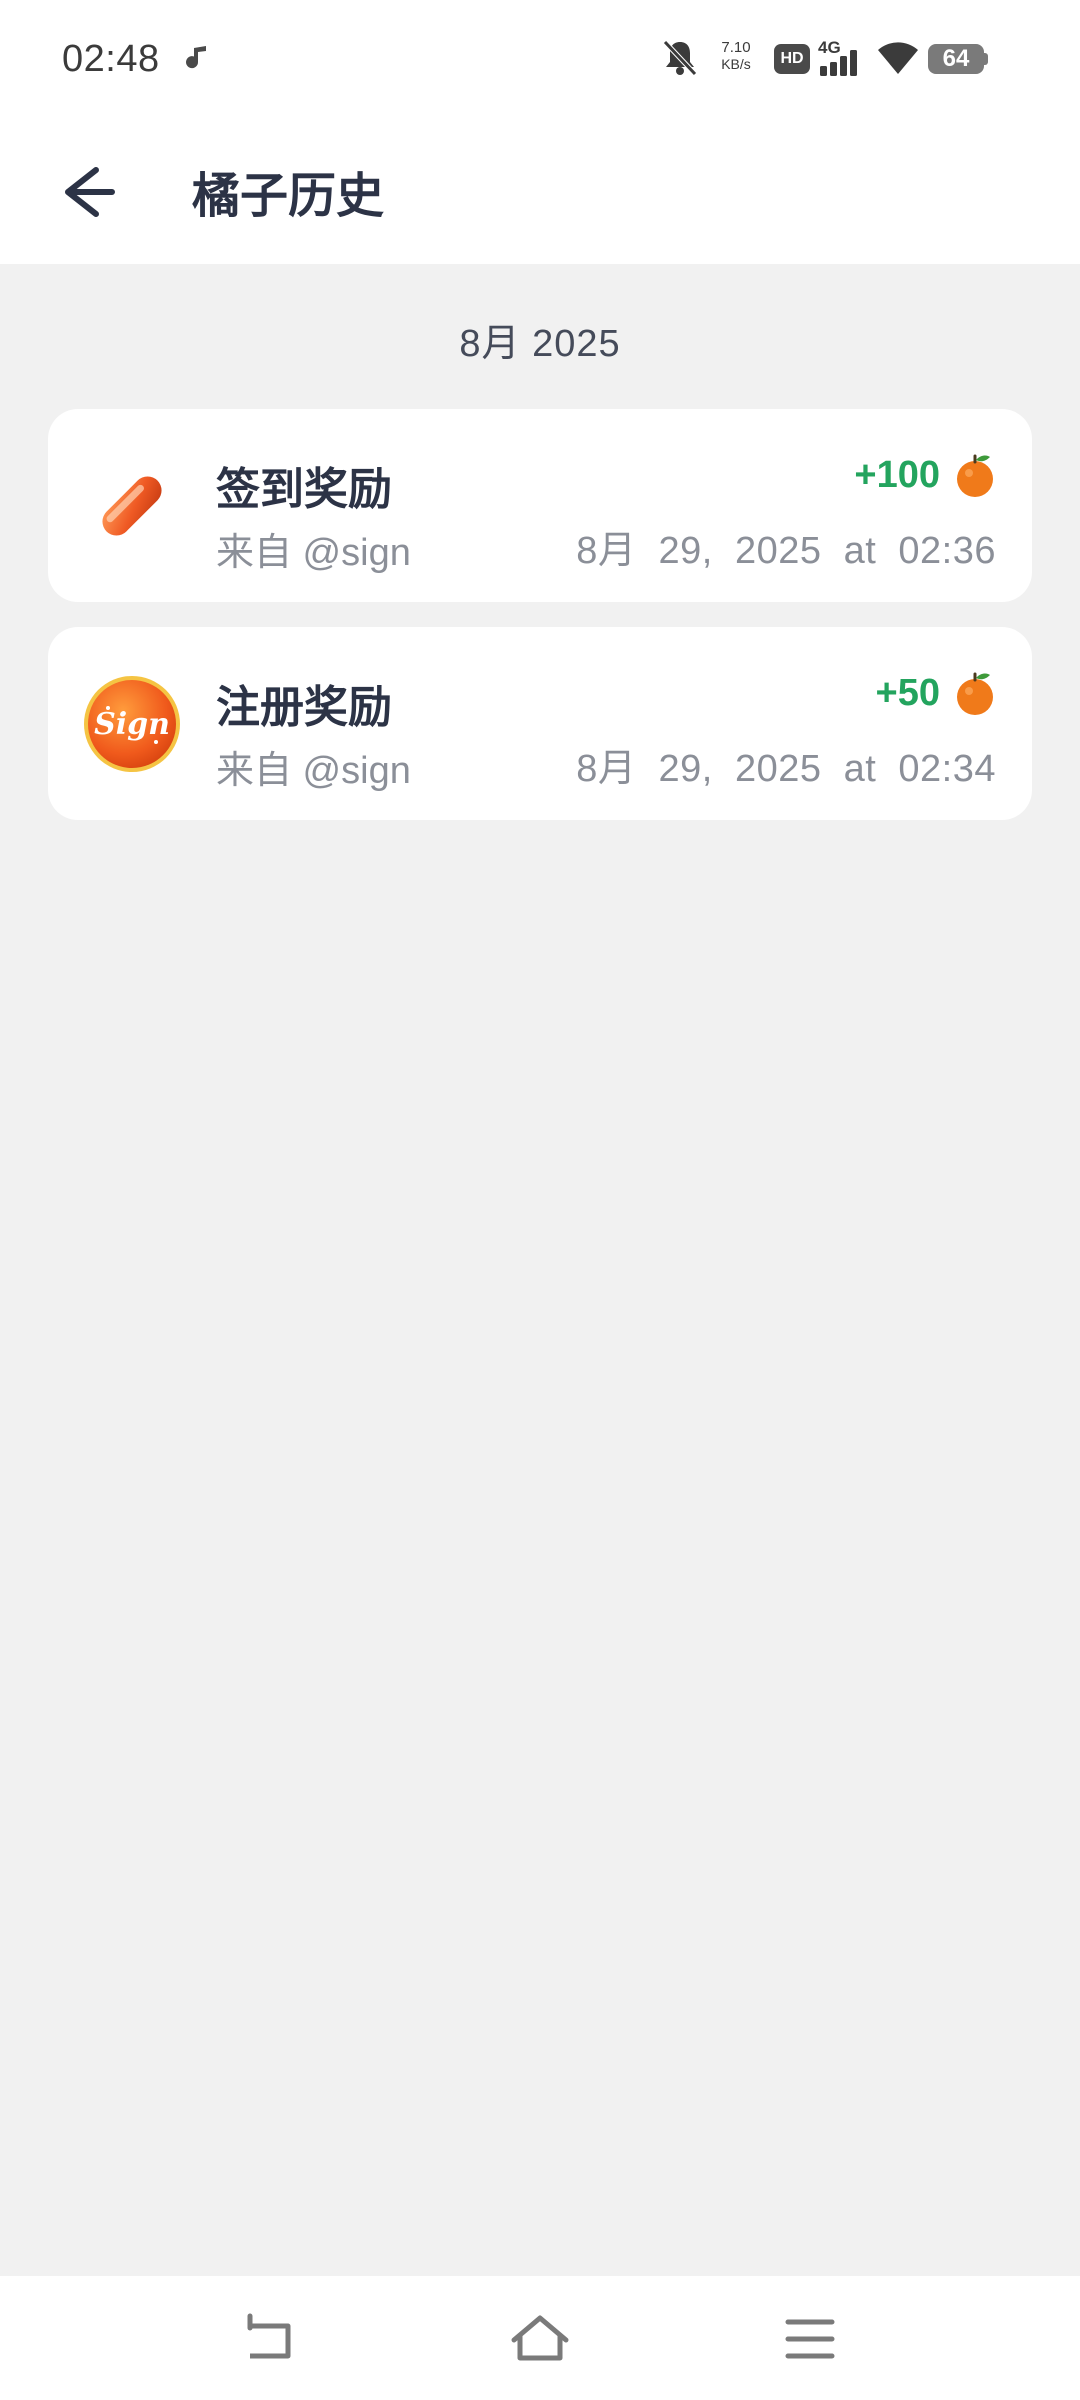  What do you see at coordinates (540, 190) in the screenshot?
I see `app-bar: 橘子历史` at bounding box center [540, 190].